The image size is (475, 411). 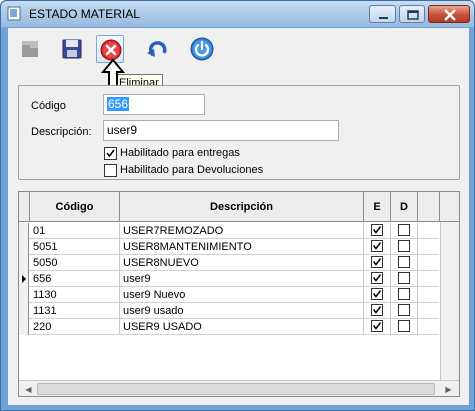 I want to click on table-row: 656 user9, so click(x=229, y=279).